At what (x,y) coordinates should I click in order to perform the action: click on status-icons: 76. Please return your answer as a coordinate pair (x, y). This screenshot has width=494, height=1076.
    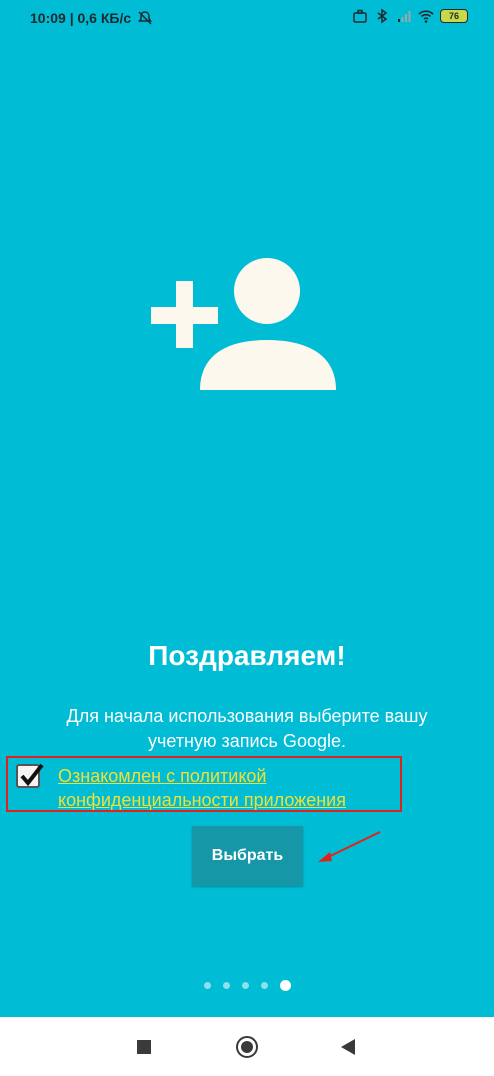
    Looking at the image, I should click on (410, 16).